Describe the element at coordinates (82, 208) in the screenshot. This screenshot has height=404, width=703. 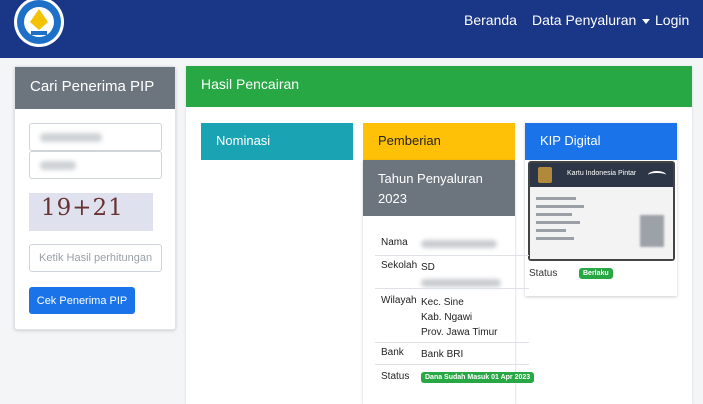
I see `captcha-text: 19+21` at that location.